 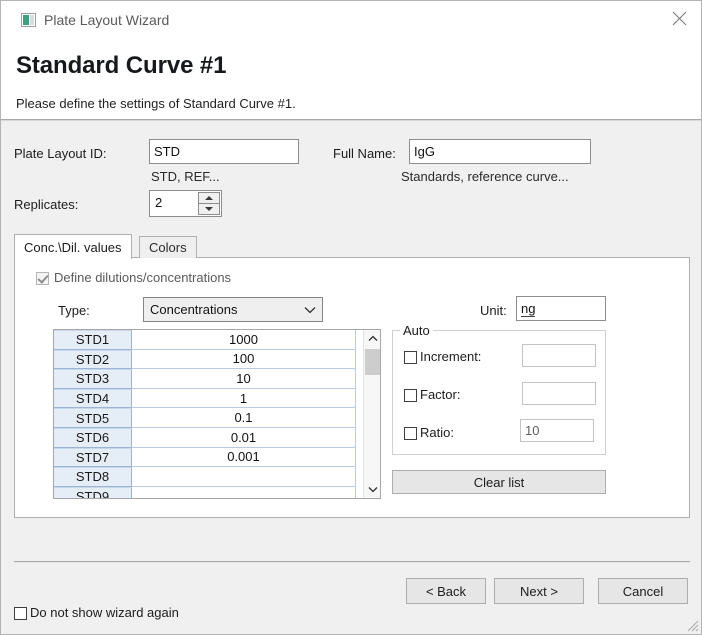 I want to click on table-row: STD1 1000, so click(x=204, y=340).